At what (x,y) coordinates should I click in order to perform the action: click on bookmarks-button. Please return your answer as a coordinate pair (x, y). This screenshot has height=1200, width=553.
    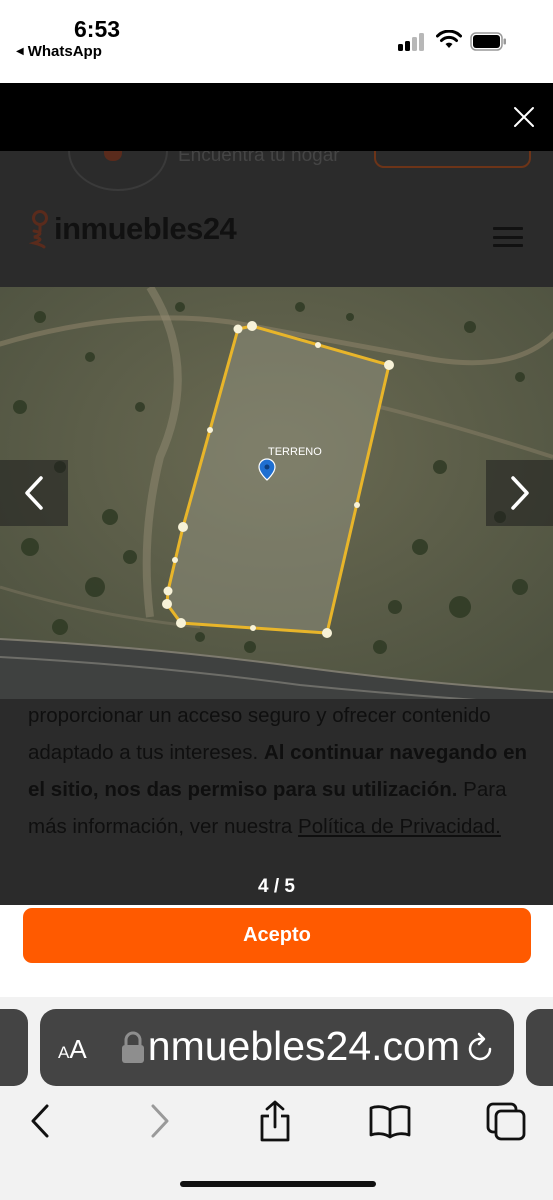
    Looking at the image, I should click on (390, 1121).